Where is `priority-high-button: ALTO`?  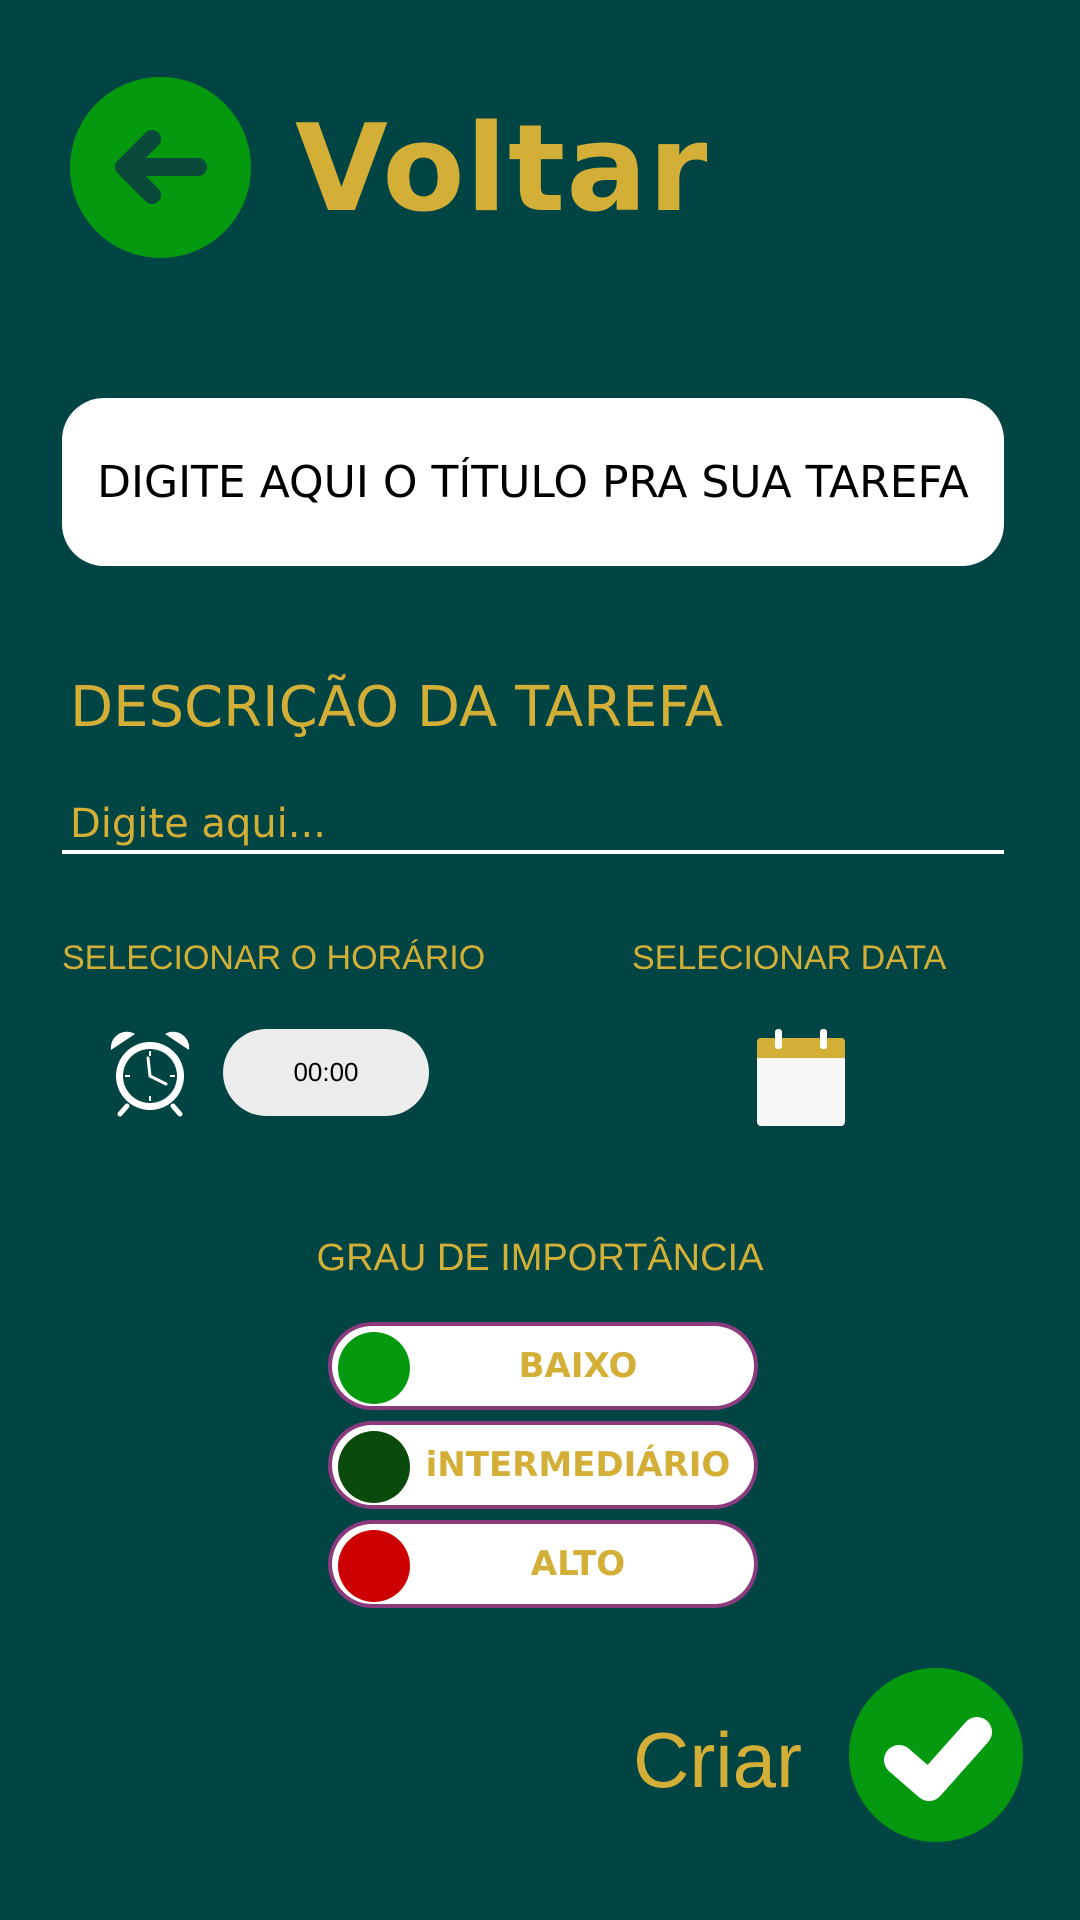 priority-high-button: ALTO is located at coordinates (543, 1564).